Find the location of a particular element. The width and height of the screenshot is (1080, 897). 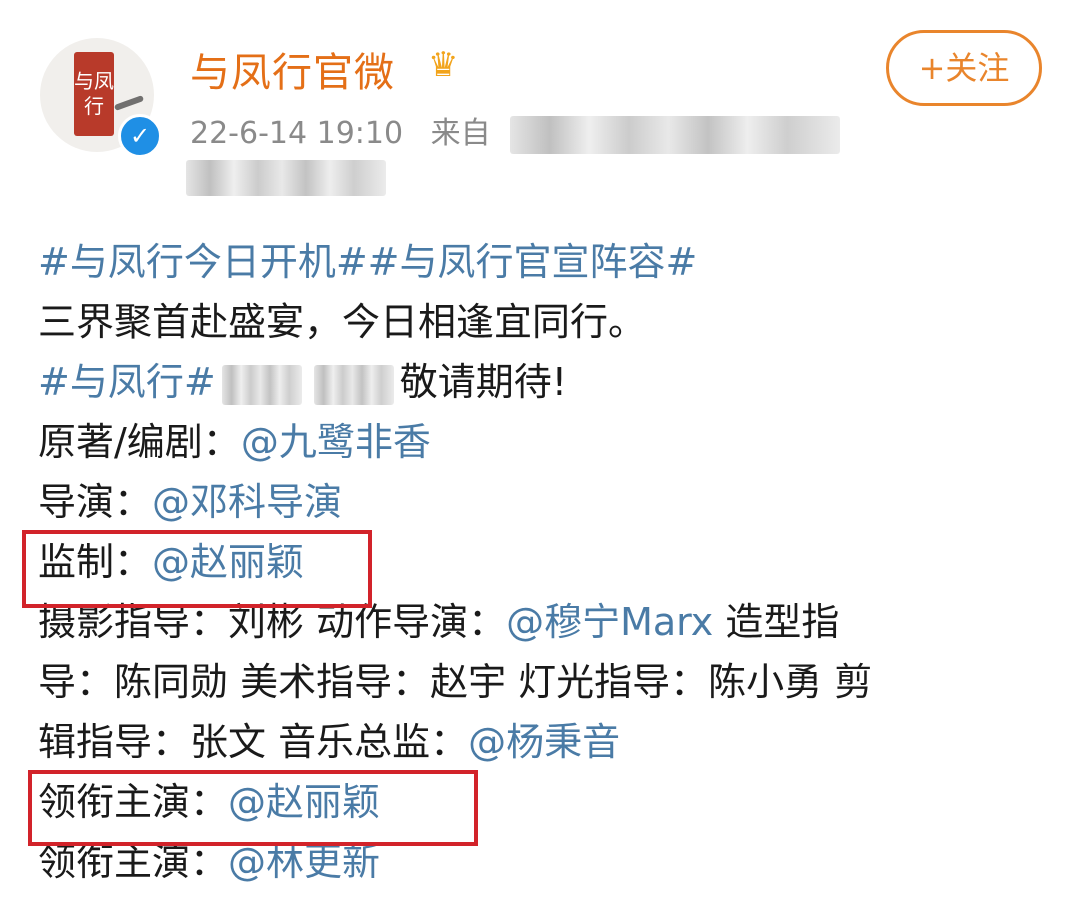

ink-stroke is located at coordinates (129, 103).